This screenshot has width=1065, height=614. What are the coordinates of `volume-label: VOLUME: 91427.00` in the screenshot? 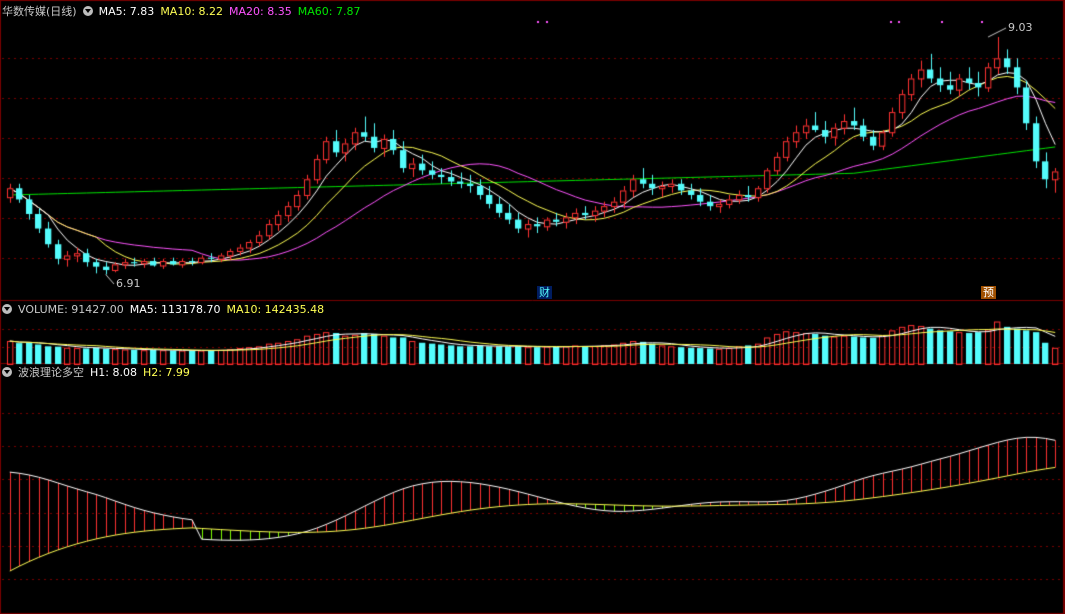 It's located at (71, 309).